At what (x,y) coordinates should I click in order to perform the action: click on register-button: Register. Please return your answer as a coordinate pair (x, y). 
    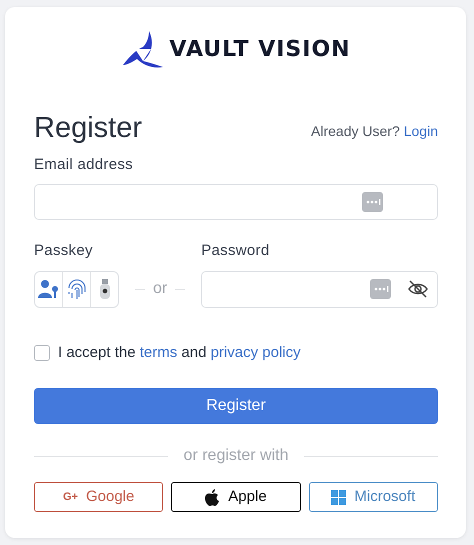
    Looking at the image, I should click on (236, 406).